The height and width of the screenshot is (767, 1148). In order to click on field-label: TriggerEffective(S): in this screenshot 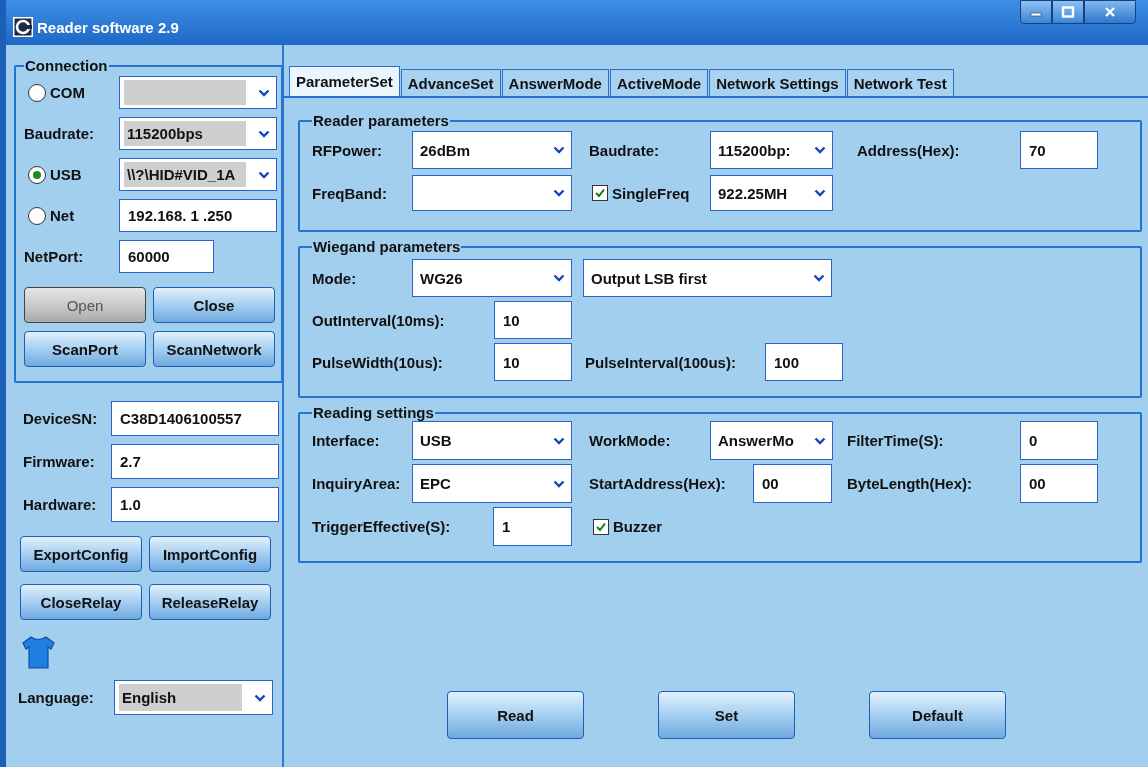, I will do `click(382, 526)`.